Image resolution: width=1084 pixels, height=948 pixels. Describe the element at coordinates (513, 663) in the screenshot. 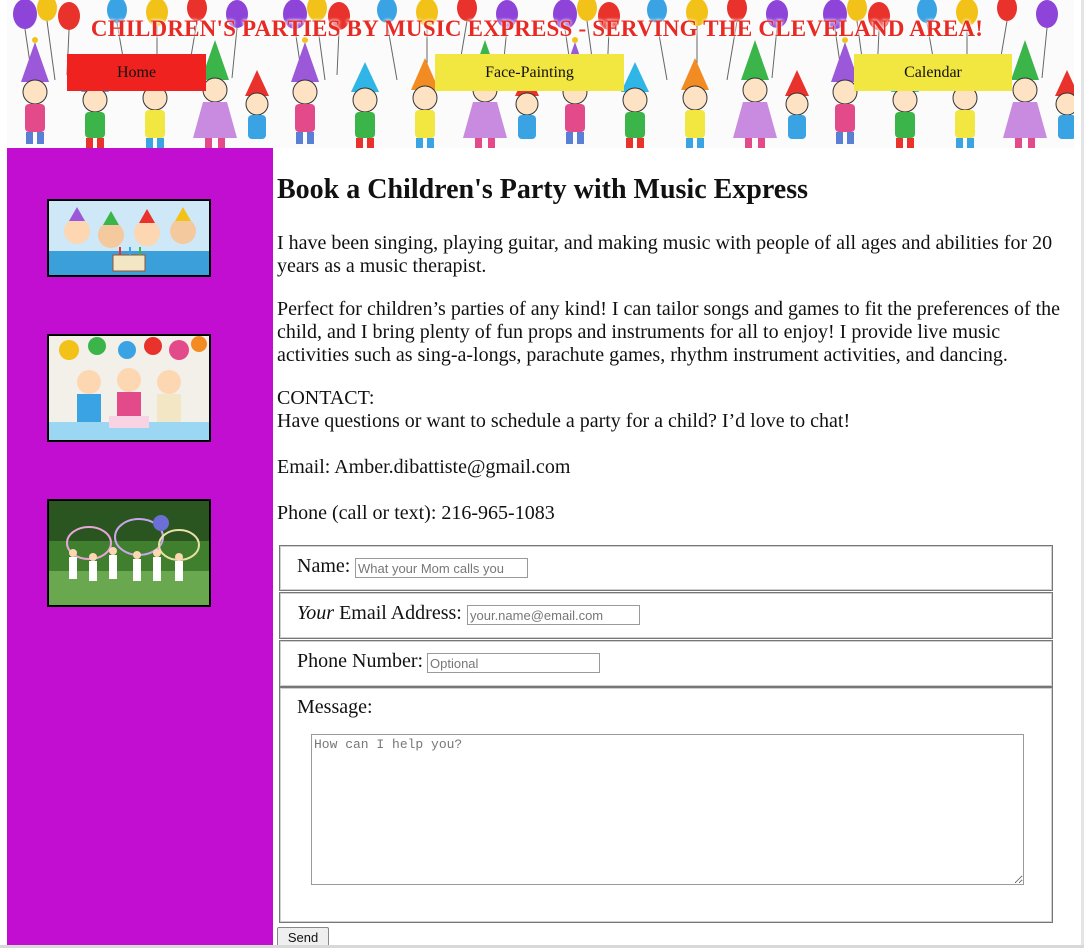

I see `phone-input` at that location.